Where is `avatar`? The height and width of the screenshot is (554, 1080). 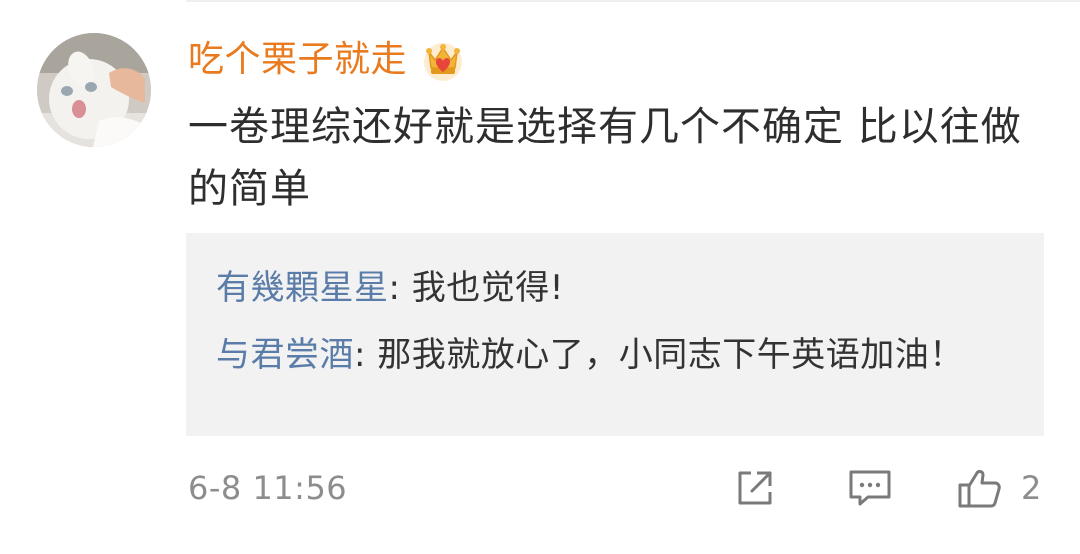 avatar is located at coordinates (94, 90).